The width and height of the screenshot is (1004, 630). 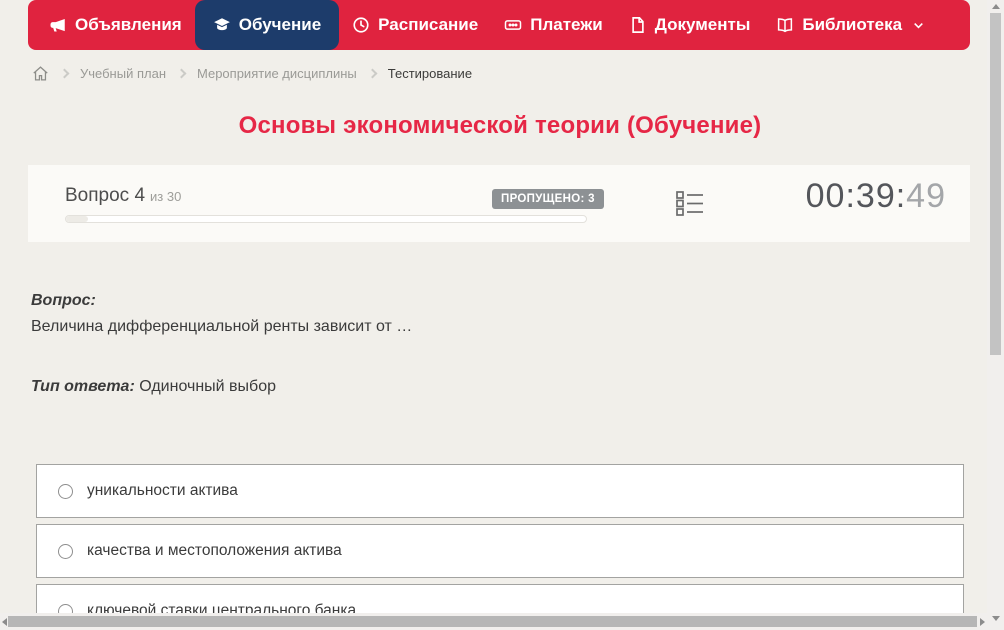 What do you see at coordinates (566, 24) in the screenshot?
I see `nav-item-label: Платежи` at bounding box center [566, 24].